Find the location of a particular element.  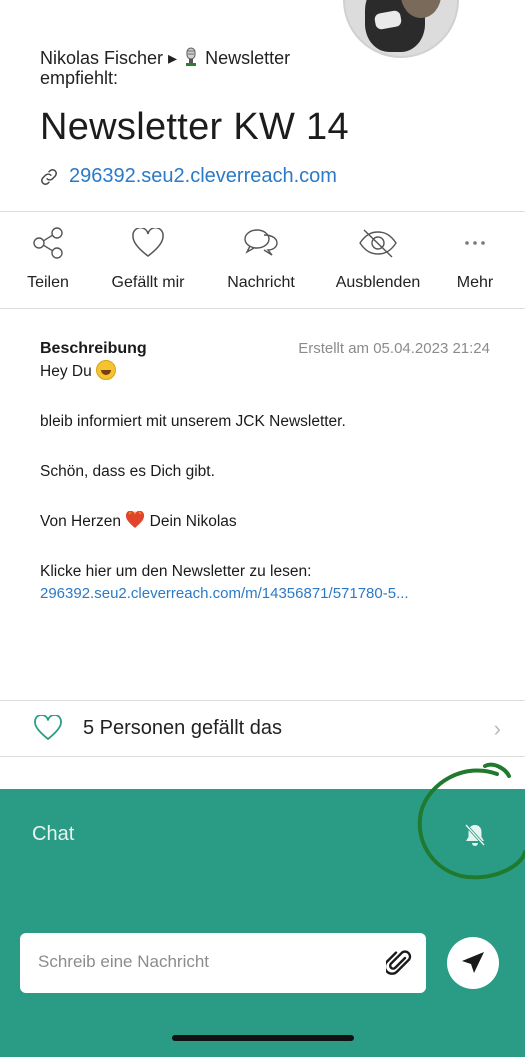

more-label: Mehr is located at coordinates (475, 282).